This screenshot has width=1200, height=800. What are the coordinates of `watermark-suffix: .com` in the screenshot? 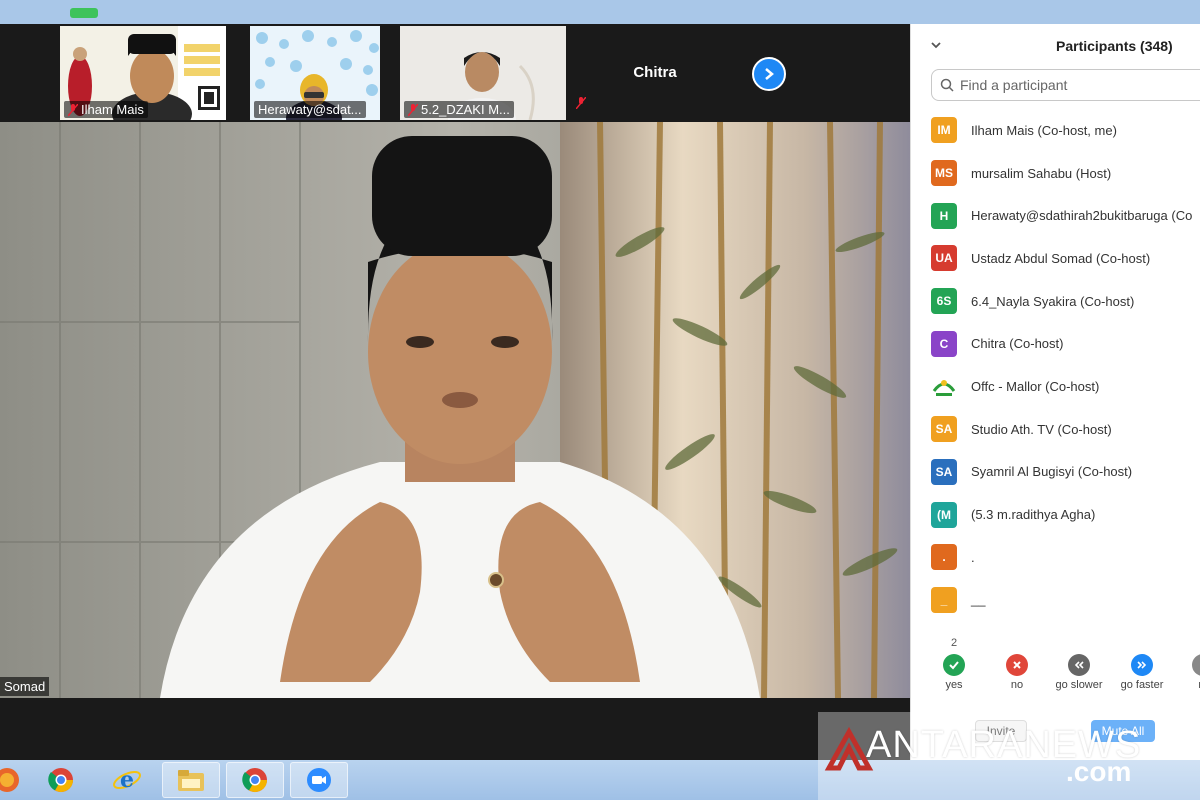 It's located at (1099, 771).